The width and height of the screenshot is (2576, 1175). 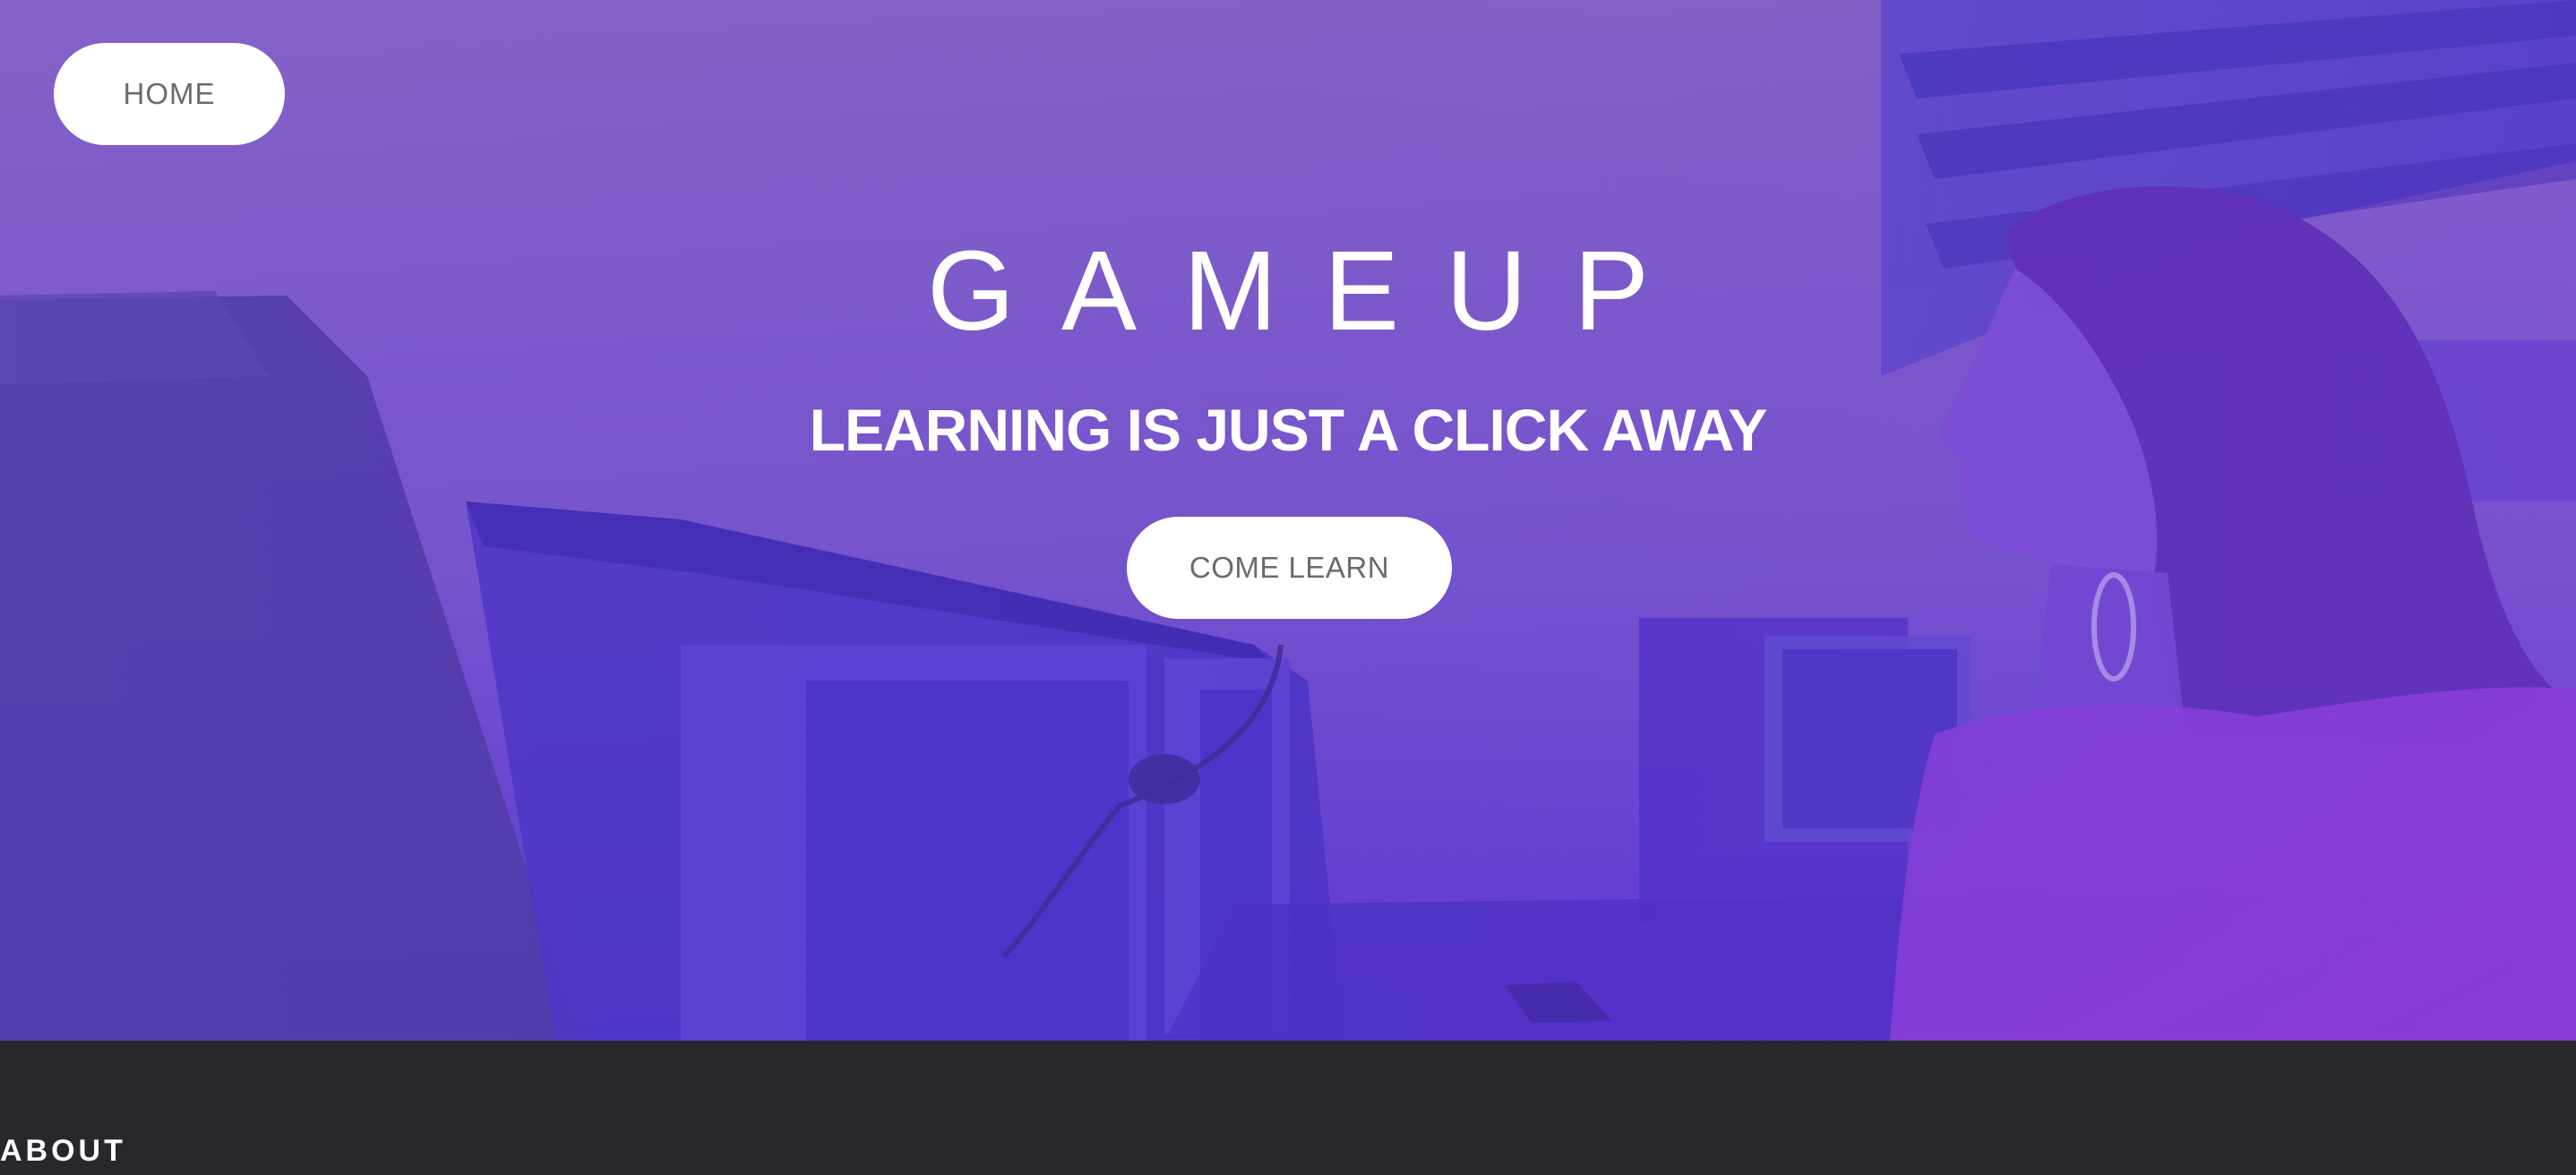 I want to click on about-heading: ABOUT, so click(x=63, y=1151).